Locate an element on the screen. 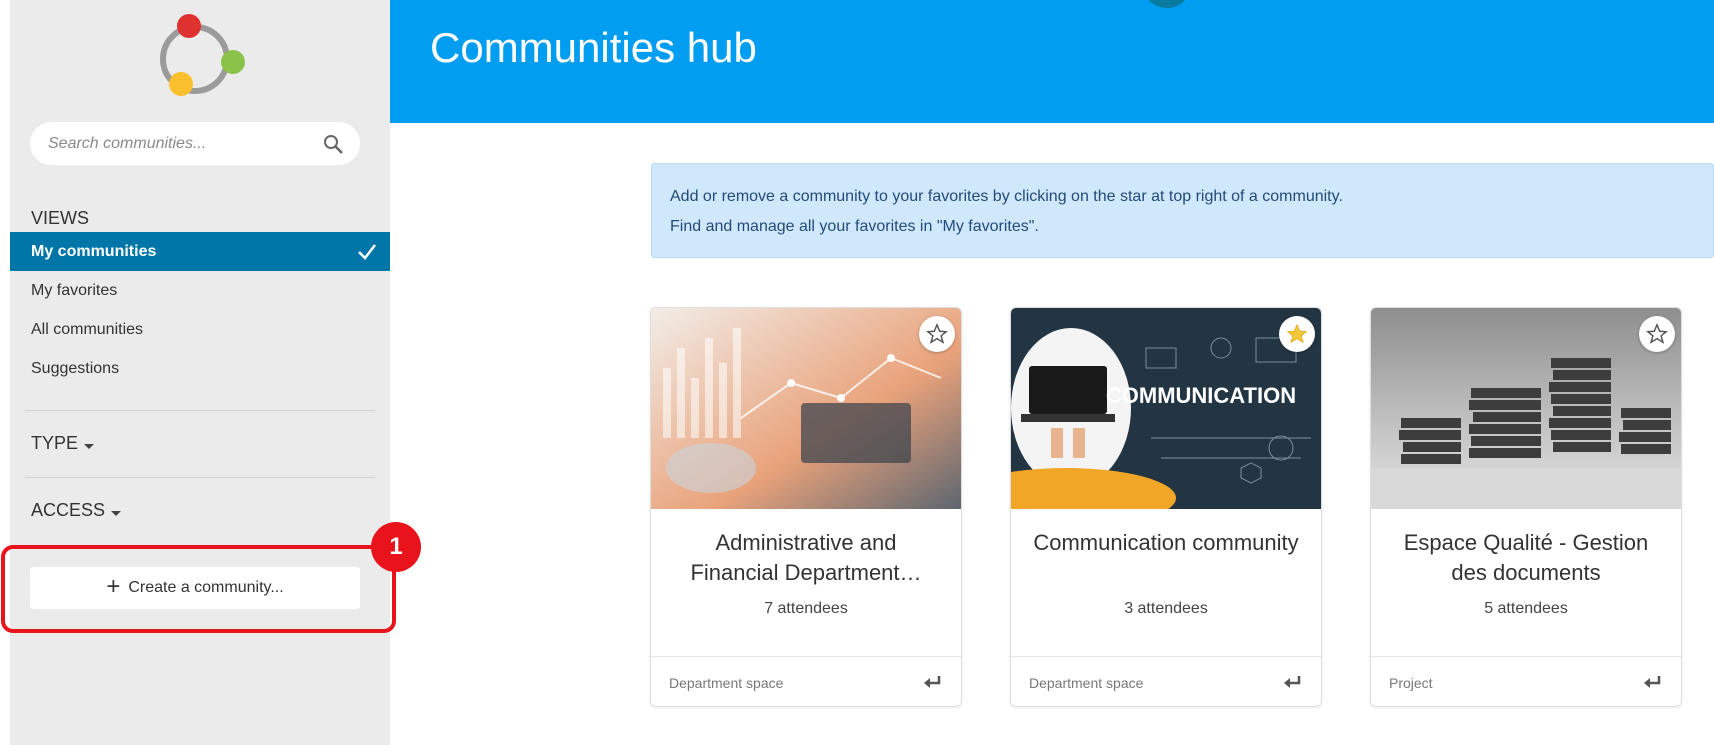 This screenshot has width=1714, height=745. access-filter: ACCESS is located at coordinates (76, 510).